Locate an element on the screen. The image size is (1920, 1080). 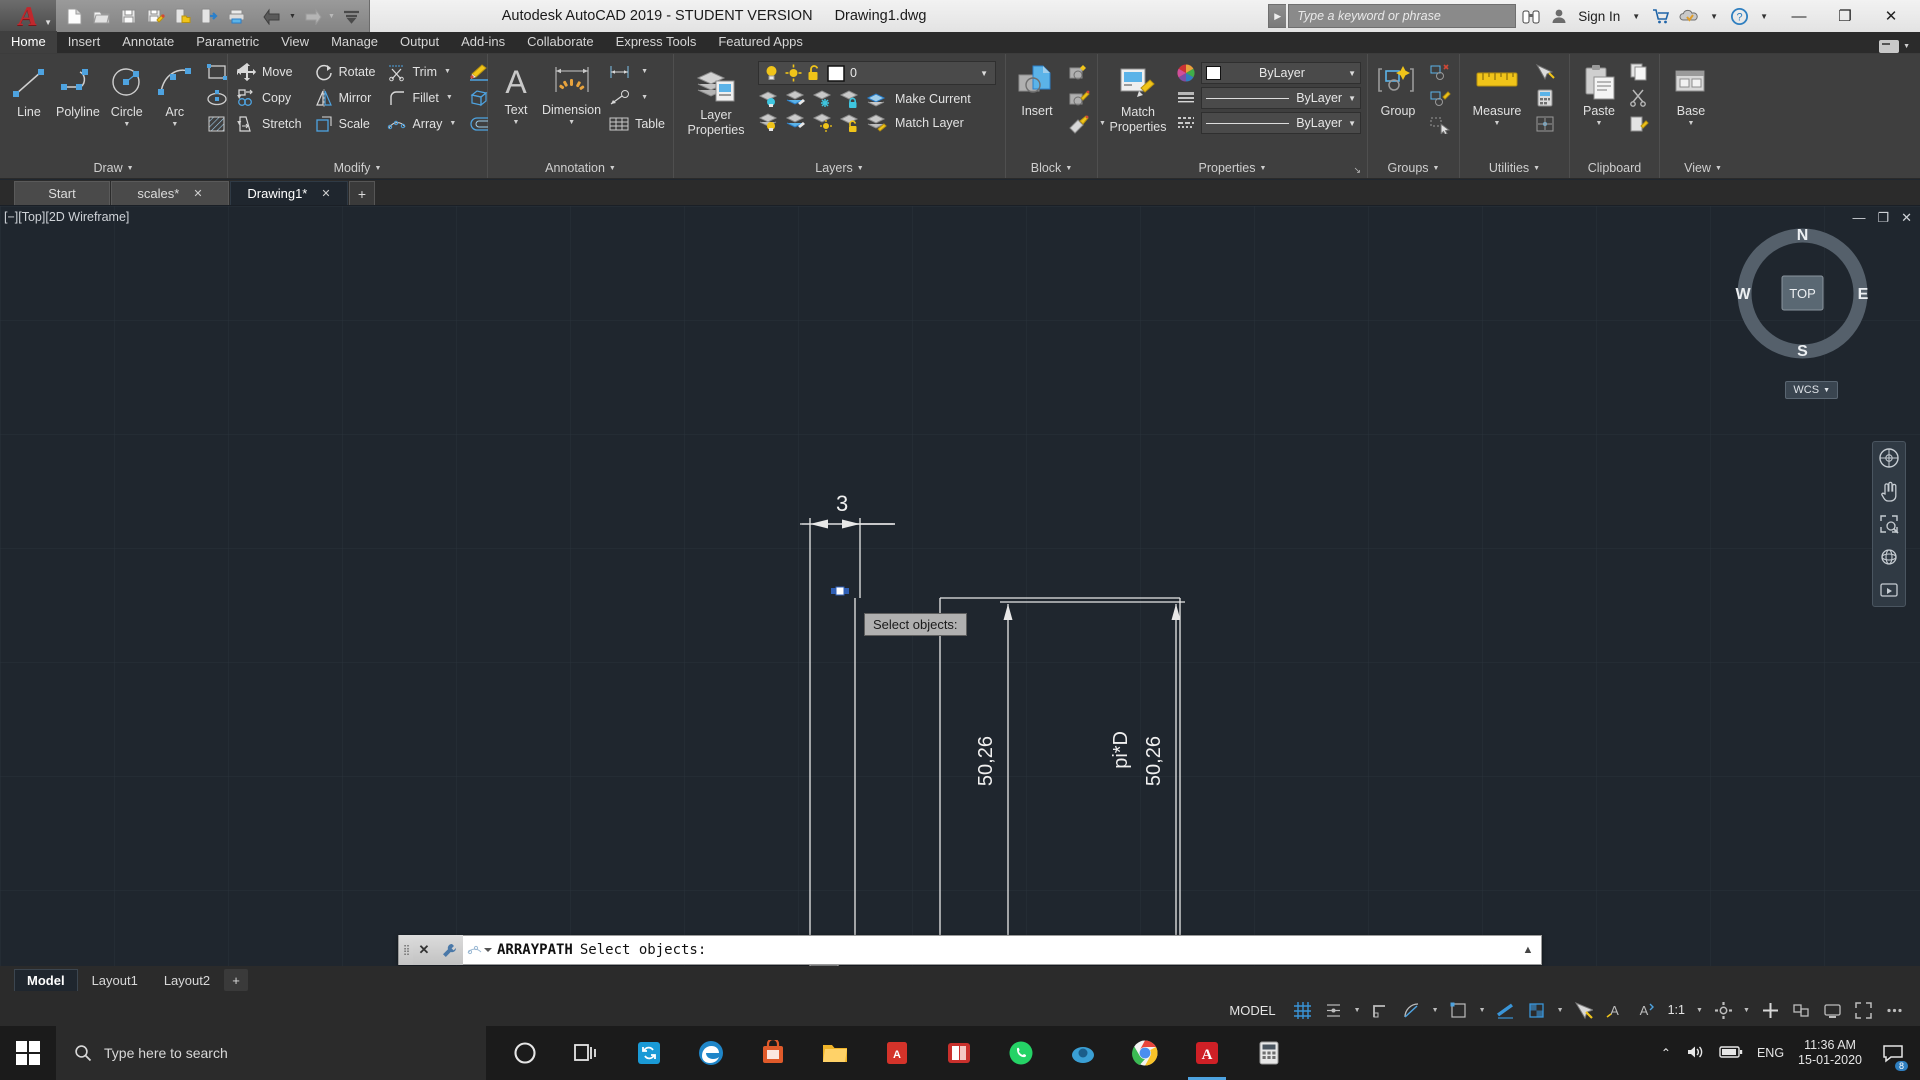
new-layout-button: + is located at coordinates (236, 980).